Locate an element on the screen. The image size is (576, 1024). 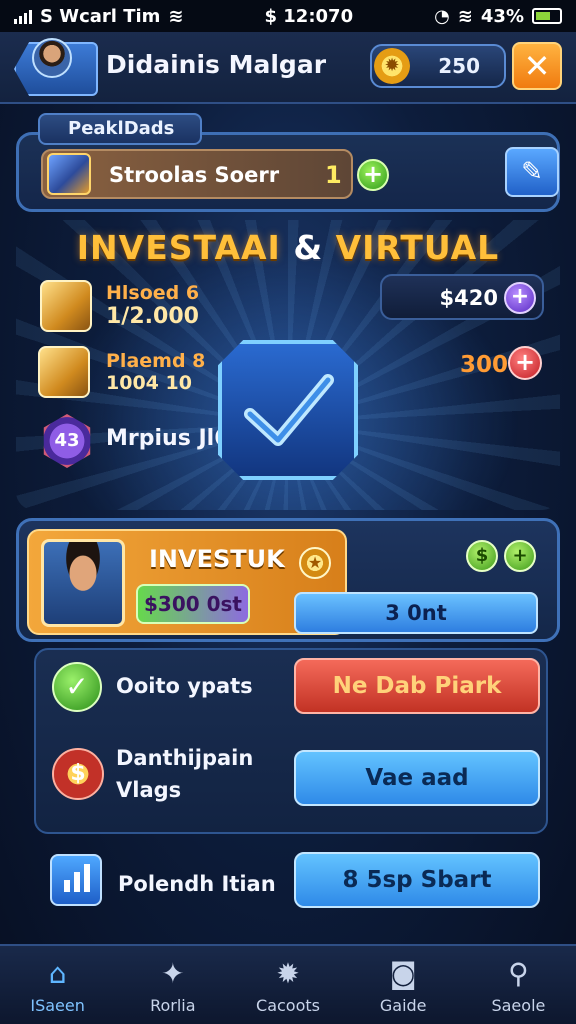
nav-item-gear: ✹ Cacoots is located at coordinates (287, 985).